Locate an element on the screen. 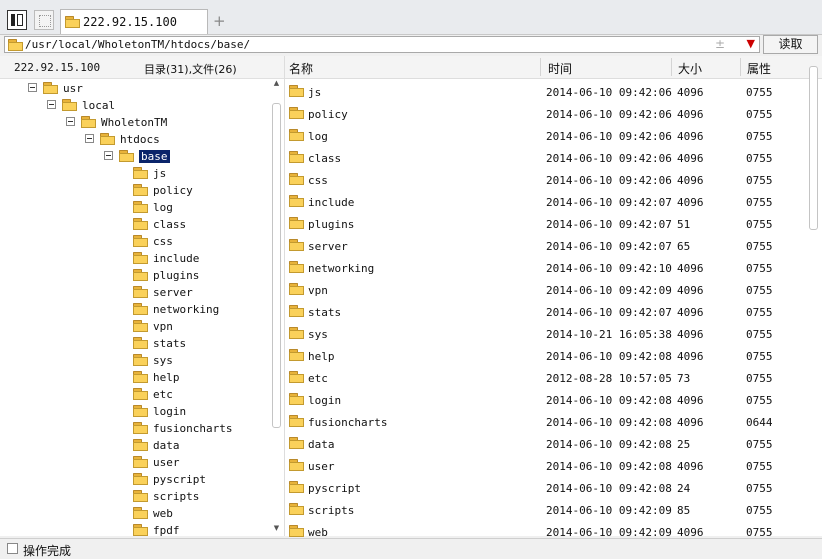 Image resolution: width=822 pixels, height=559 pixels. window-icon is located at coordinates (20, 20).